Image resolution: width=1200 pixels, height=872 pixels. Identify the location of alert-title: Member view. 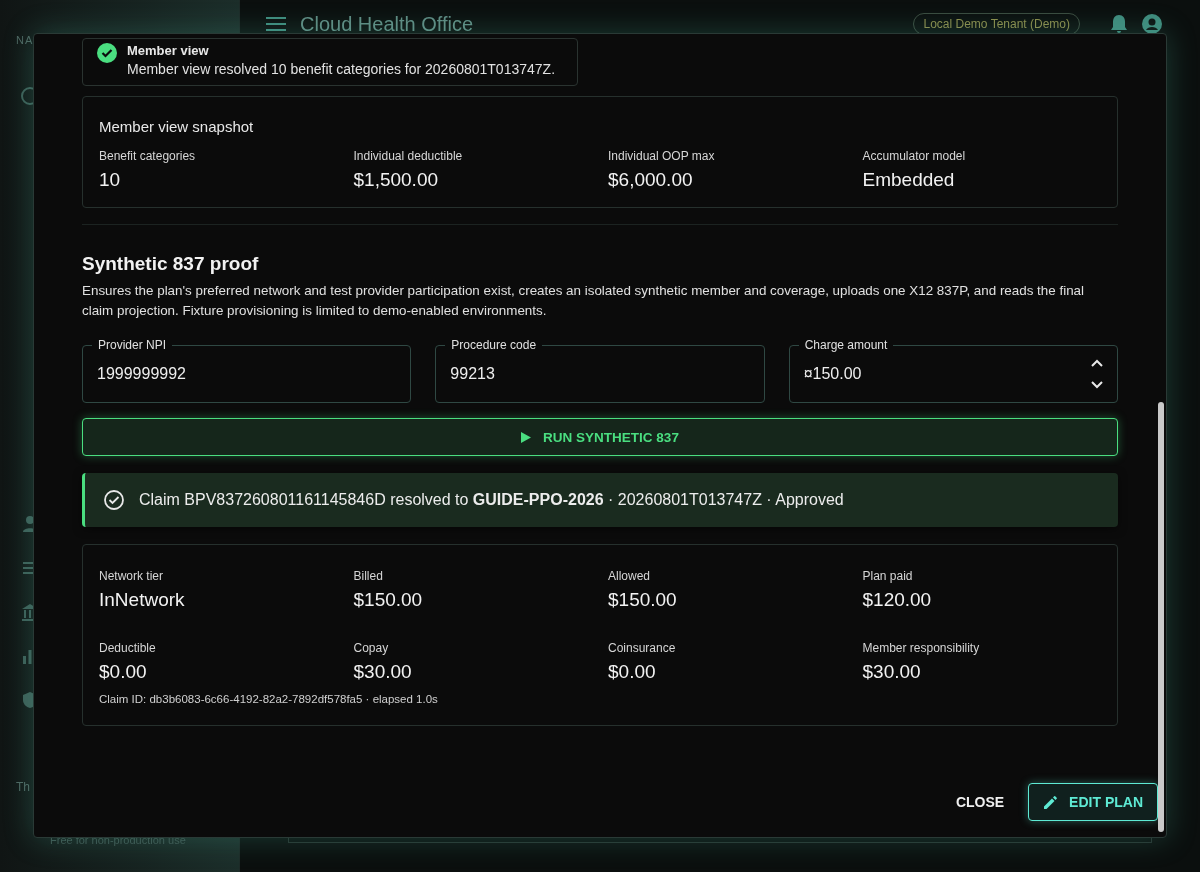
(168, 50).